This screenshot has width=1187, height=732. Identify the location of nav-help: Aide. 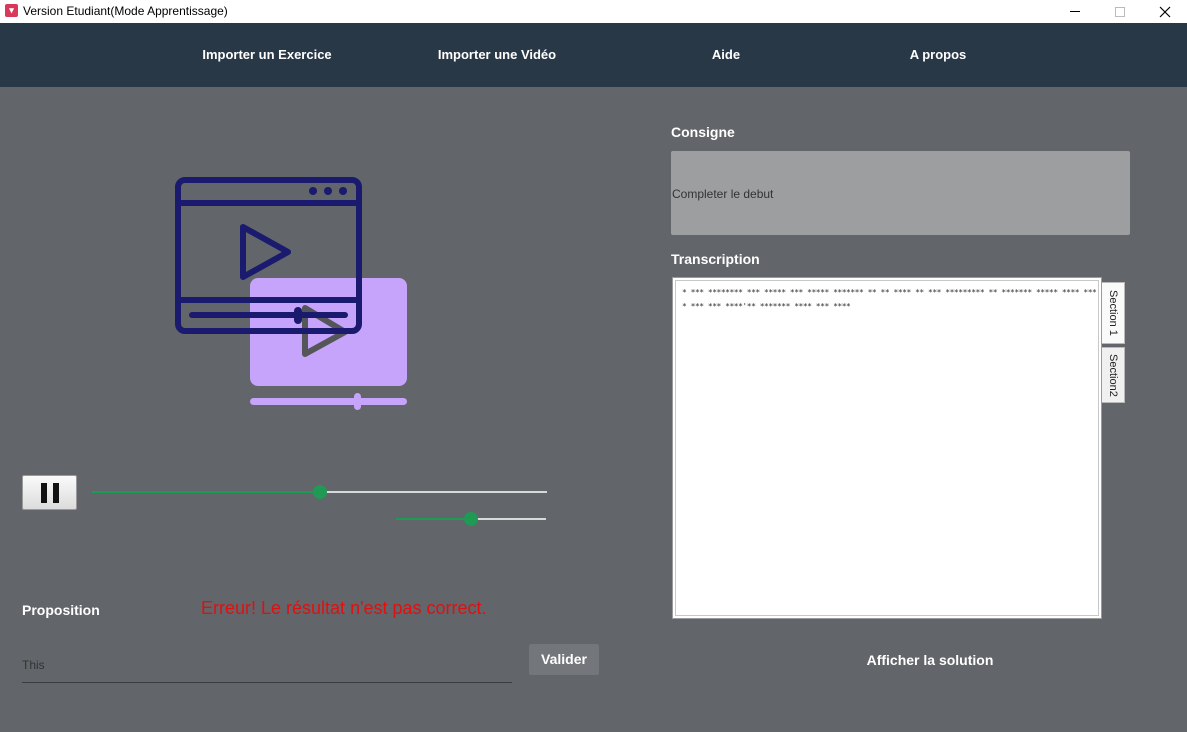
(726, 54).